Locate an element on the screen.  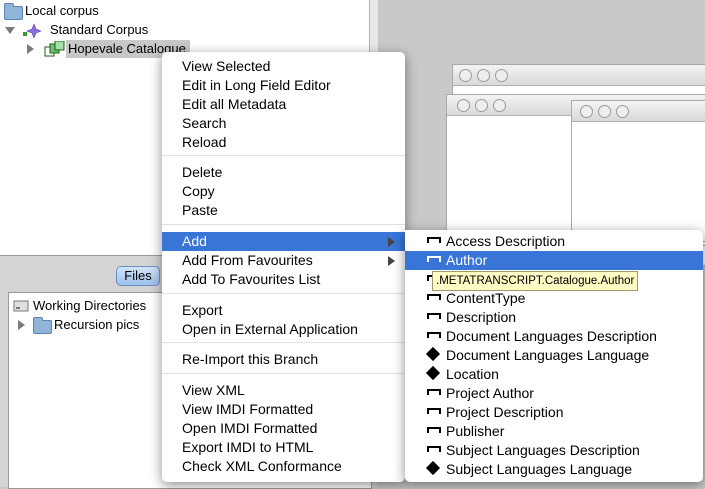
menu-item-re-import-this-branch: Re-Import this Branch is located at coordinates (283, 359).